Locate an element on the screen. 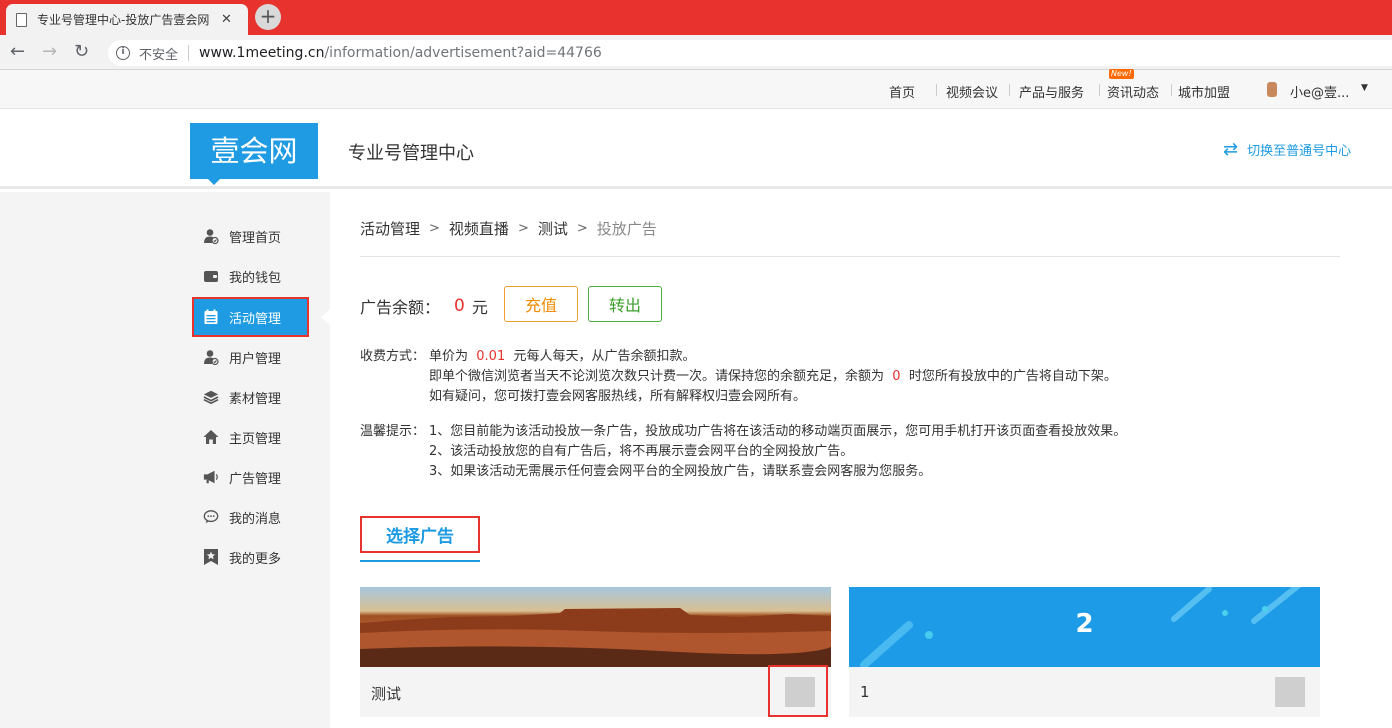 This screenshot has width=1392, height=728. home-icon is located at coordinates (211, 437).